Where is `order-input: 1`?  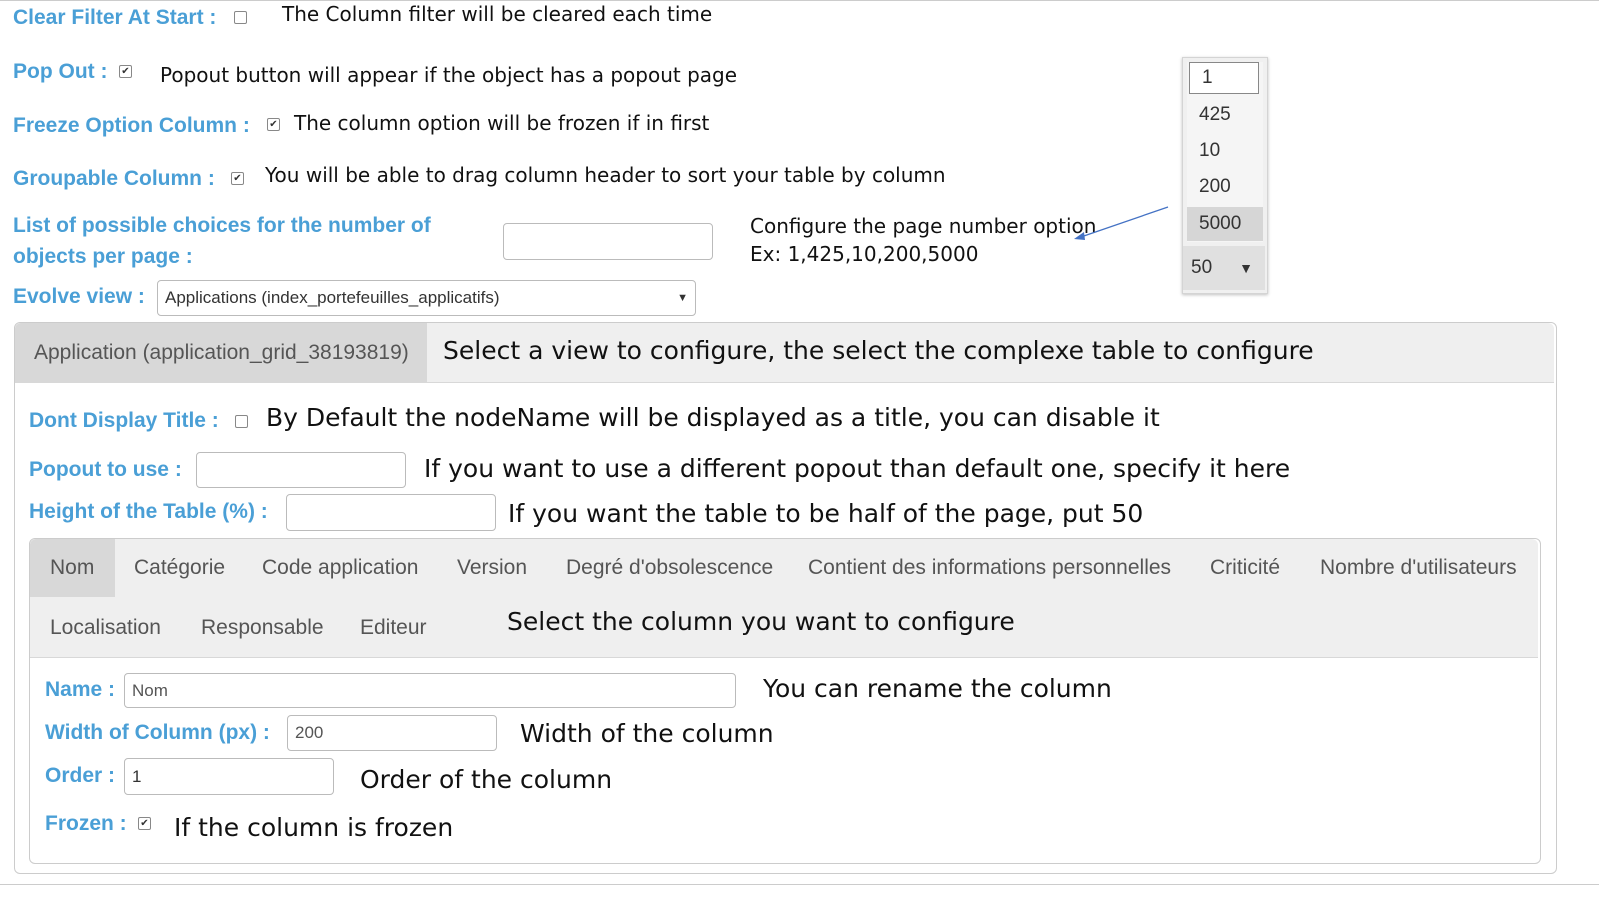
order-input: 1 is located at coordinates (229, 776).